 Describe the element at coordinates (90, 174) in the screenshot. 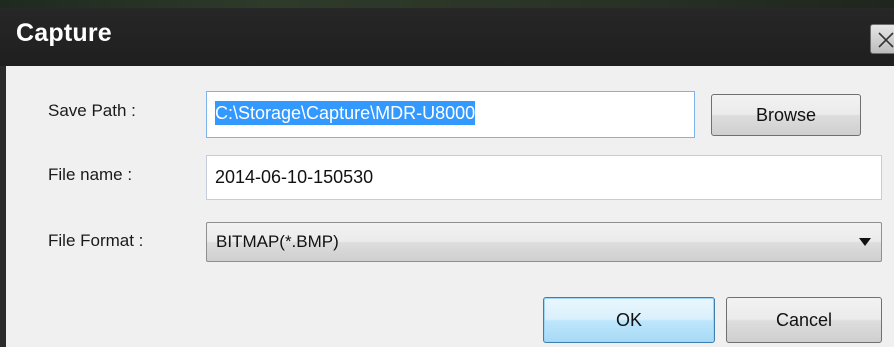

I see `file-name-label: File name :` at that location.